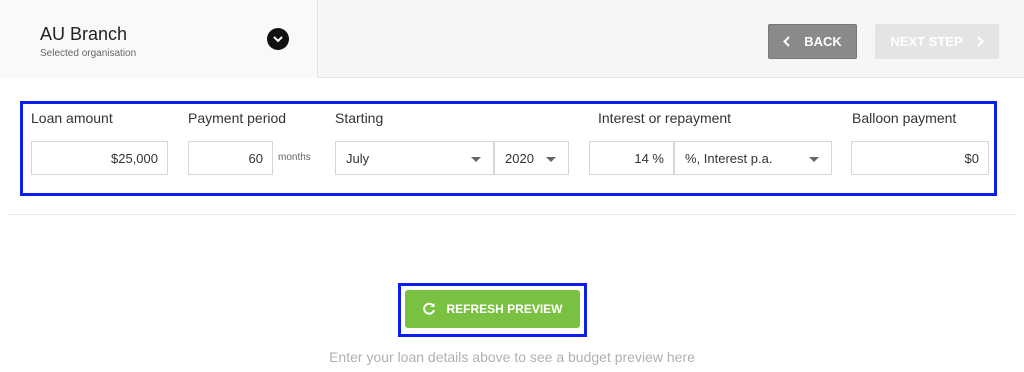 This screenshot has width=1024, height=372. What do you see at coordinates (665, 118) in the screenshot?
I see `interest-label: Interest or repayment` at bounding box center [665, 118].